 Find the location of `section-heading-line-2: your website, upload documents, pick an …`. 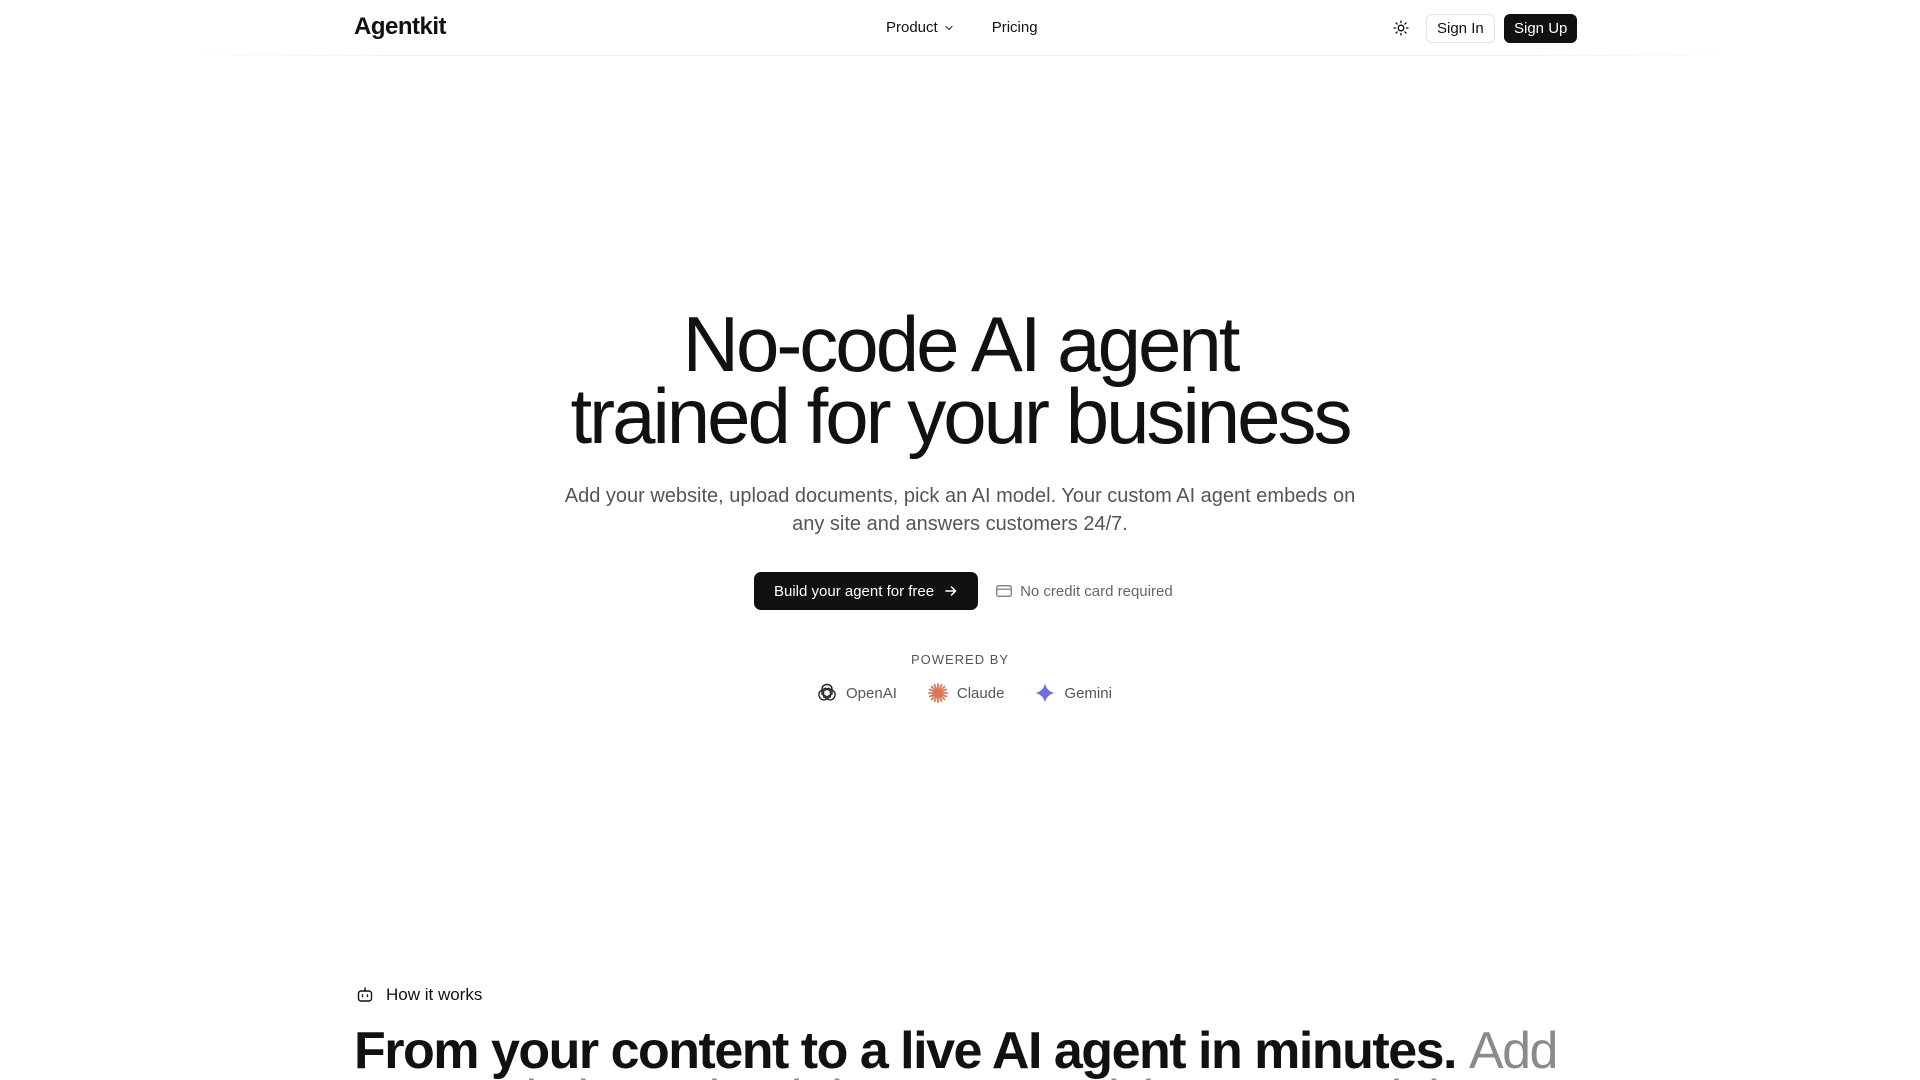

section-heading-line-2: your website, upload documents, pick an … is located at coordinates (964, 1076).